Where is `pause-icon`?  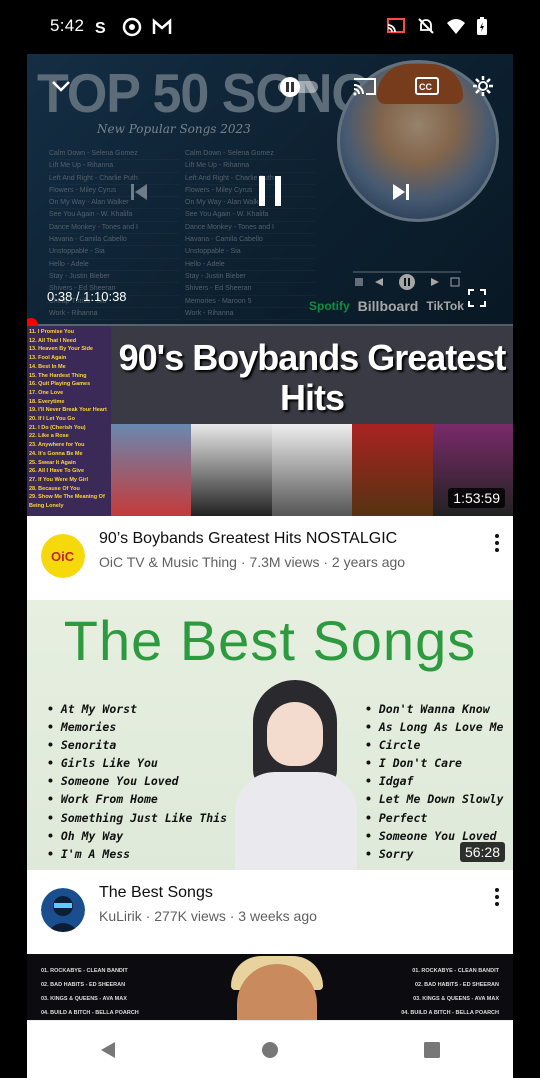 pause-icon is located at coordinates (270, 191).